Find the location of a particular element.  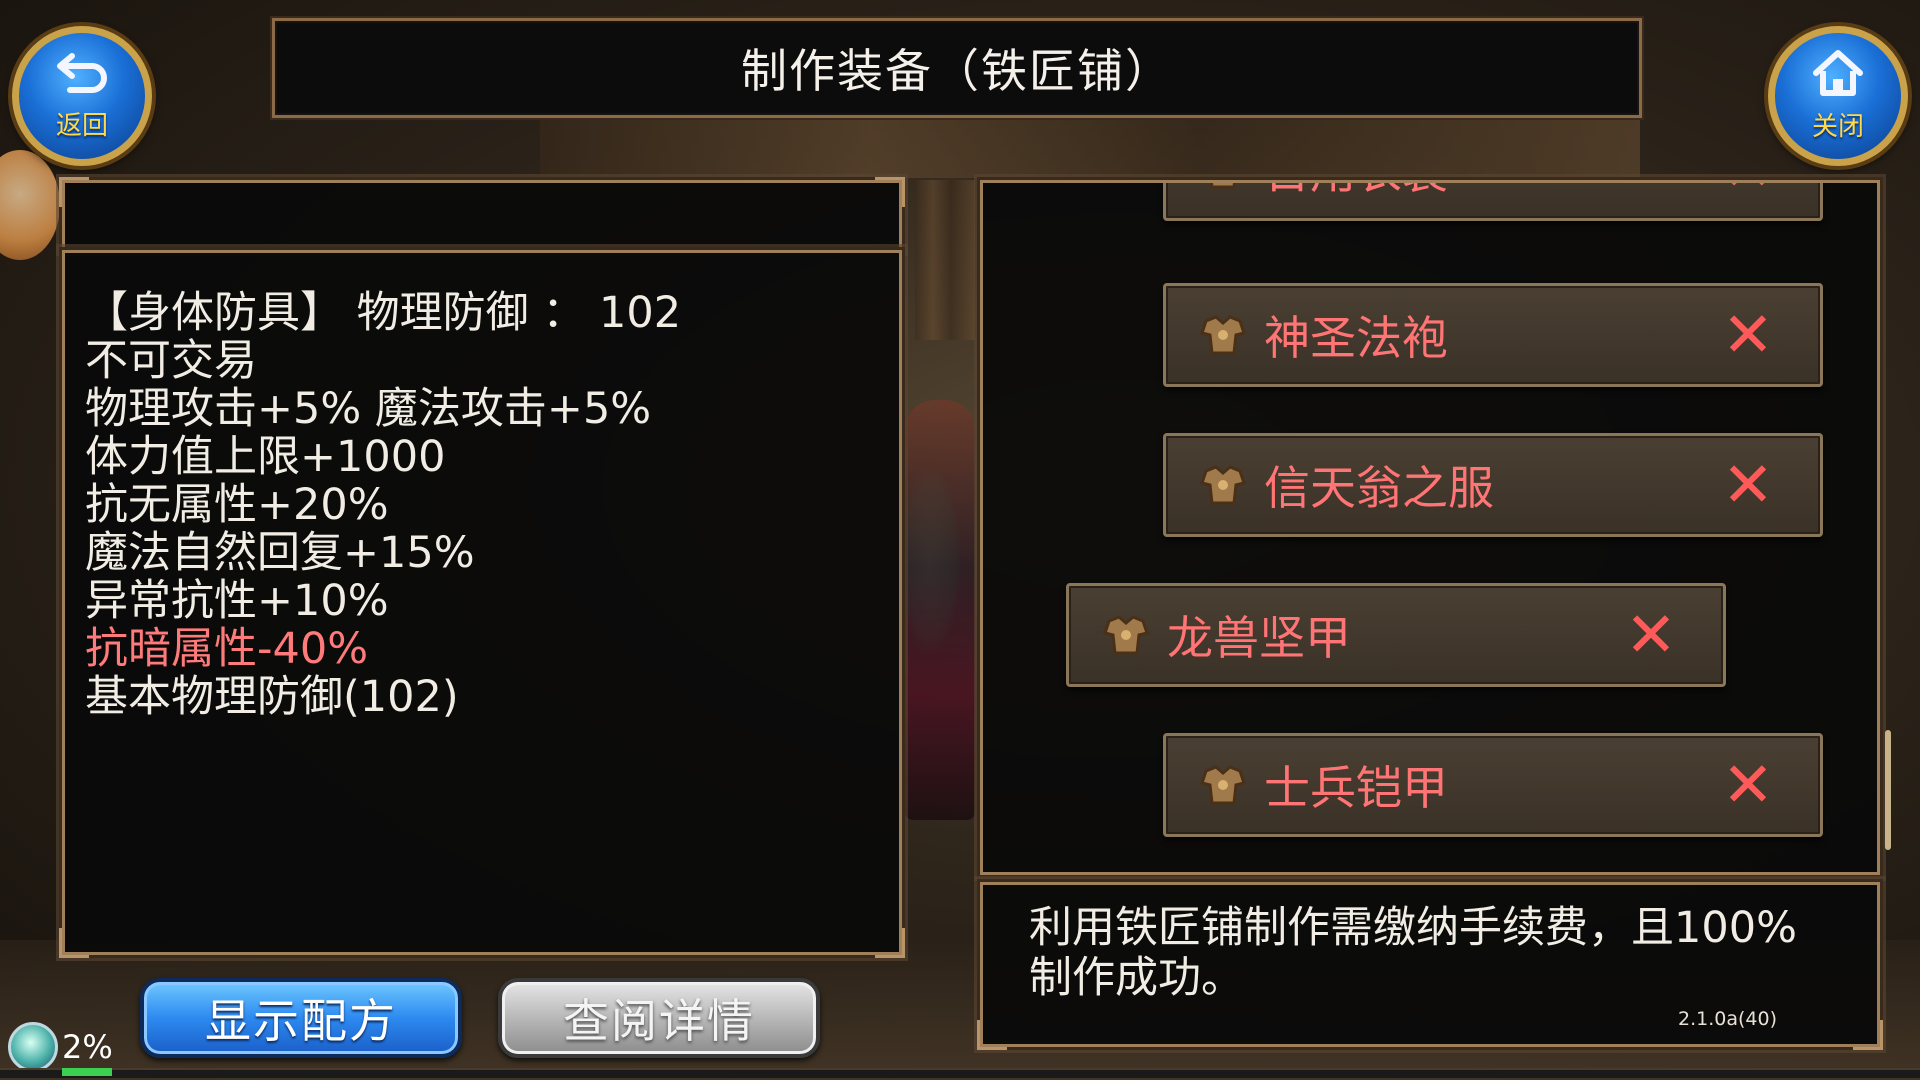

recipe-list-scrollbar is located at coordinates (1888, 790).